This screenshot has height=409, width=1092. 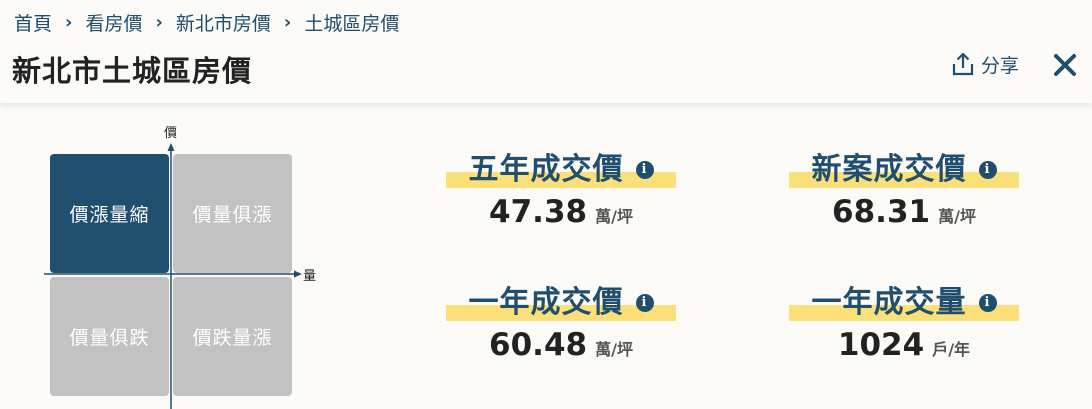 What do you see at coordinates (351, 22) in the screenshot?
I see `breadcrumb-tucheng: 土城區房價` at bounding box center [351, 22].